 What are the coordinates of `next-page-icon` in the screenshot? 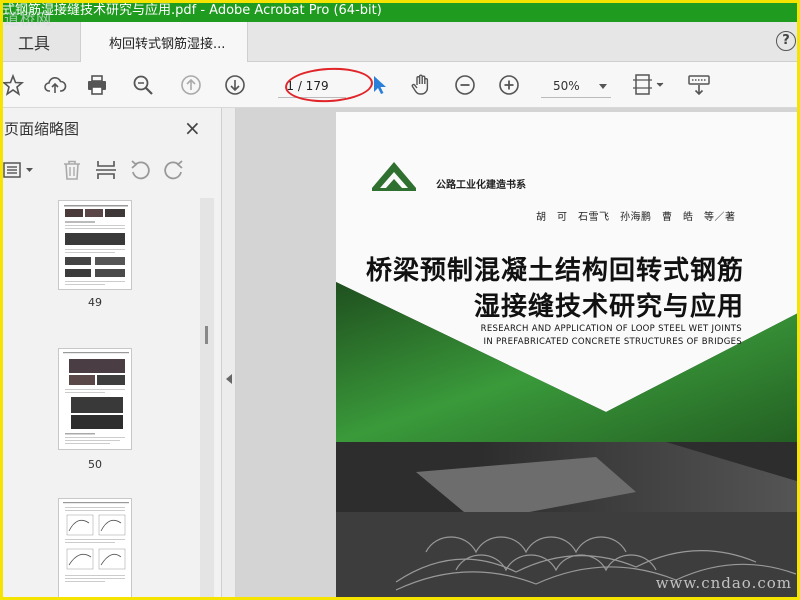 It's located at (235, 85).